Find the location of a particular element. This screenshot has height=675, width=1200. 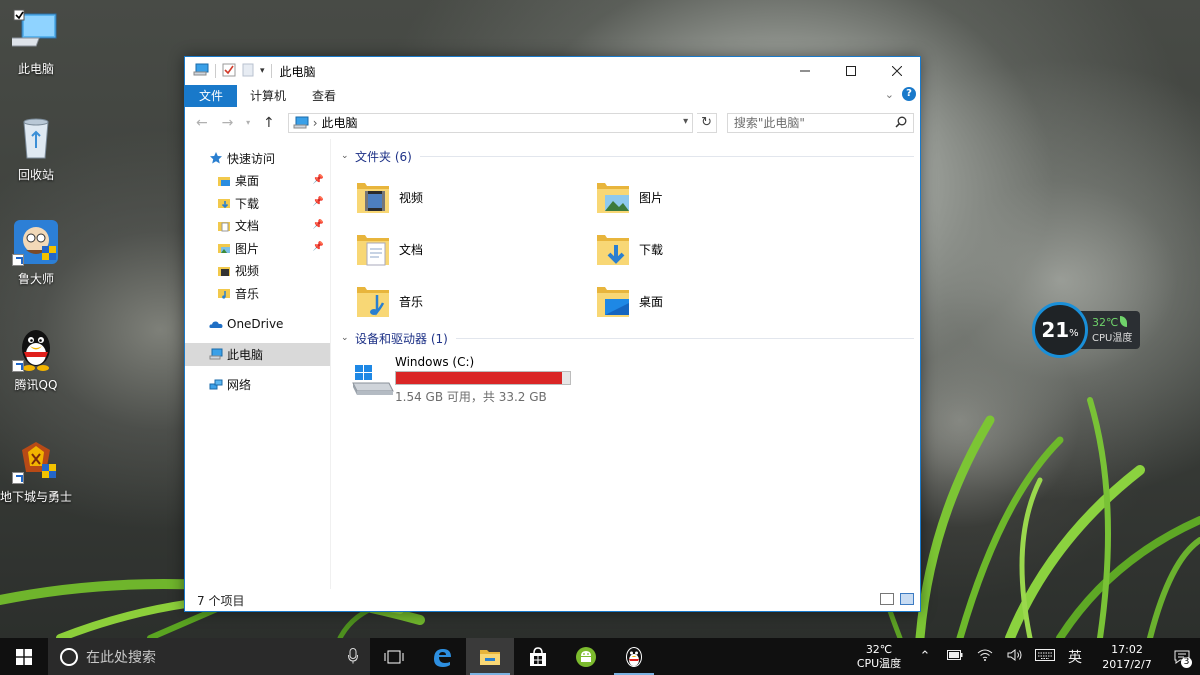

cpu-usage-value: 21 is located at coordinates (1055, 330).